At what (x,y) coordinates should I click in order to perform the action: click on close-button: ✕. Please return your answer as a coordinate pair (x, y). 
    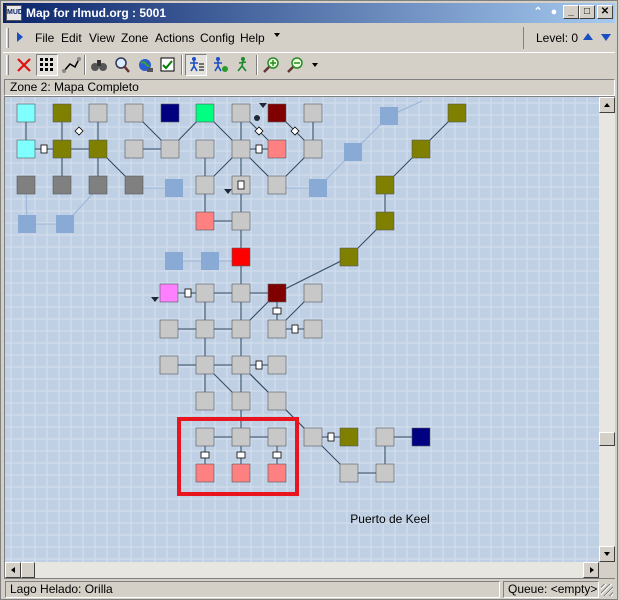
    Looking at the image, I should click on (605, 12).